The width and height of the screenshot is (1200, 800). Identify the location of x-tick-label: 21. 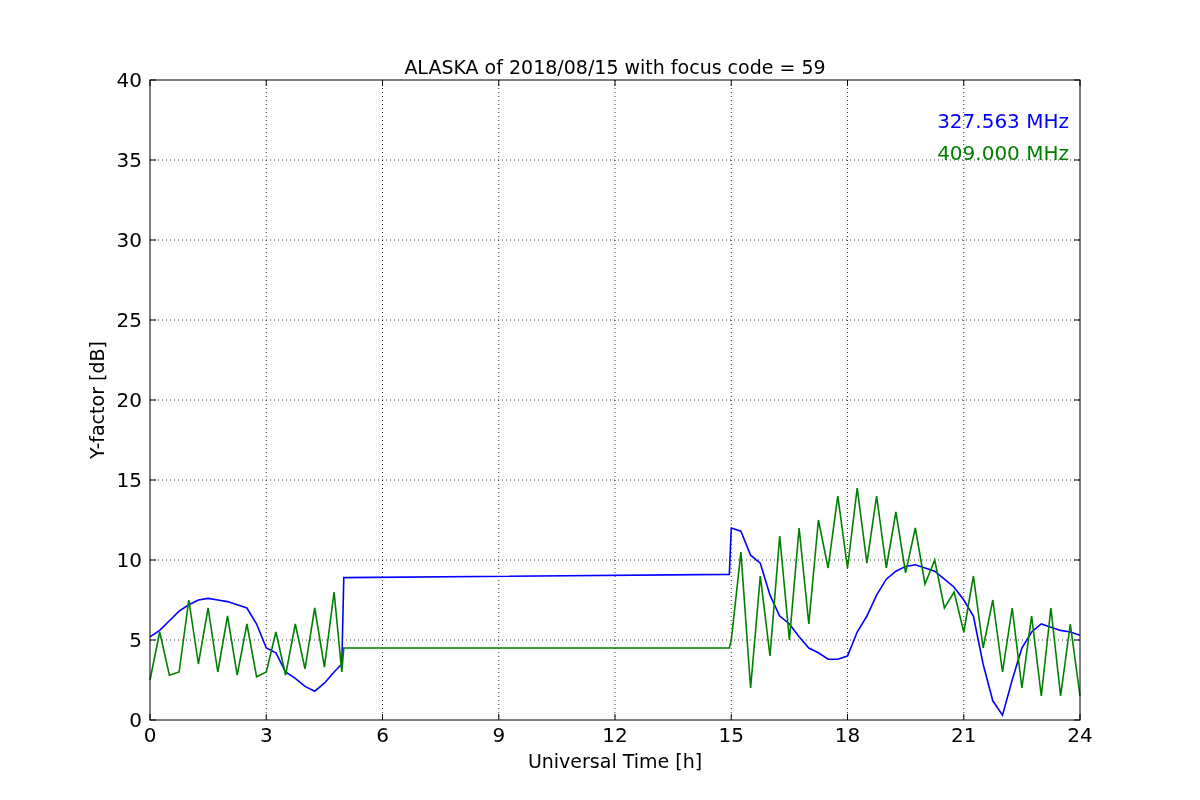
(964, 735).